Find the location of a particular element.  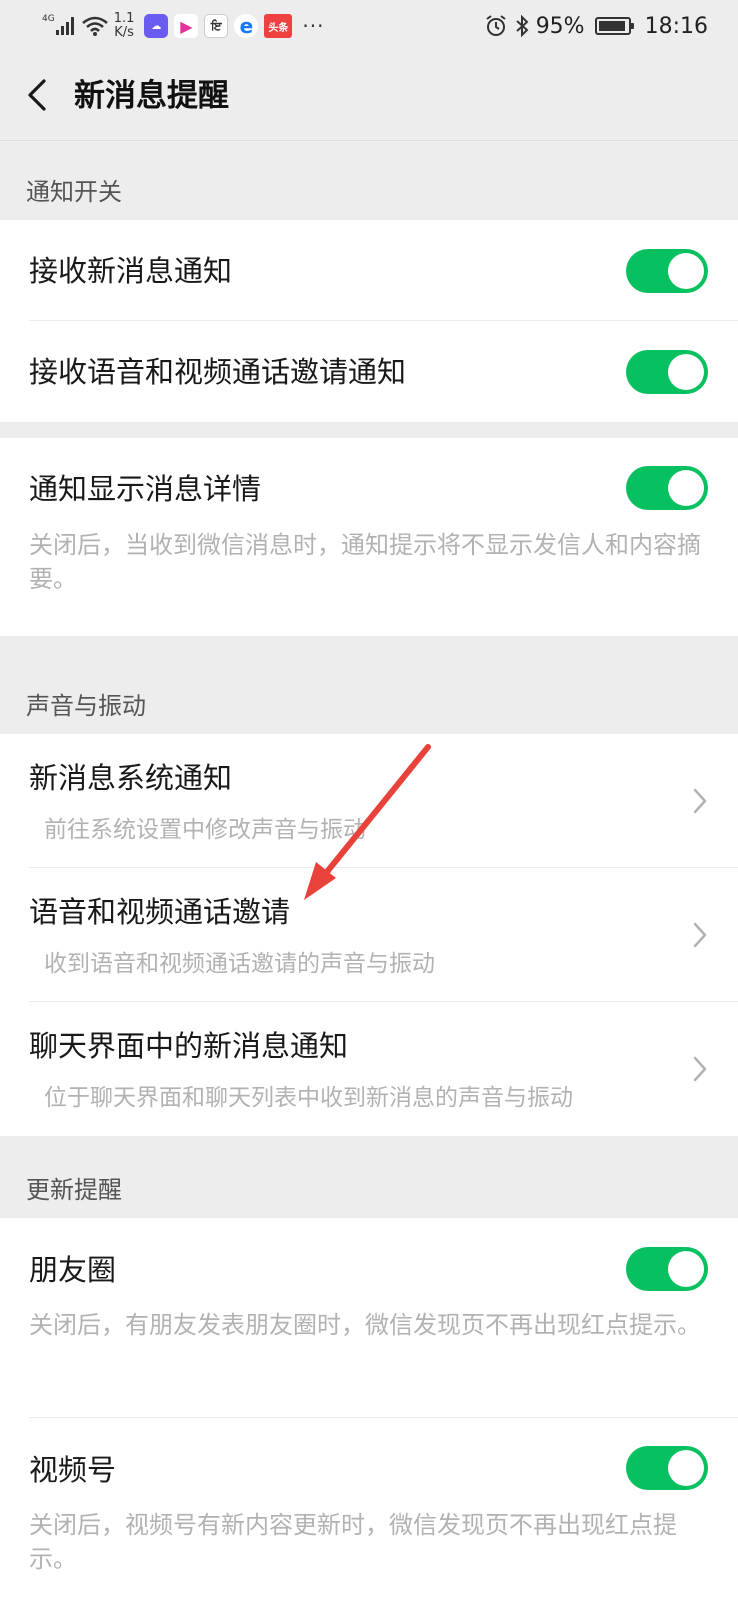

row-description: 前往系统设置中修改声音与振动 is located at coordinates (205, 830).